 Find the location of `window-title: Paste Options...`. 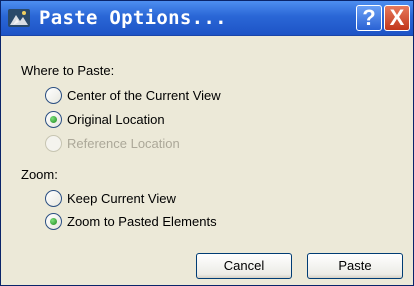

window-title: Paste Options... is located at coordinates (133, 18).